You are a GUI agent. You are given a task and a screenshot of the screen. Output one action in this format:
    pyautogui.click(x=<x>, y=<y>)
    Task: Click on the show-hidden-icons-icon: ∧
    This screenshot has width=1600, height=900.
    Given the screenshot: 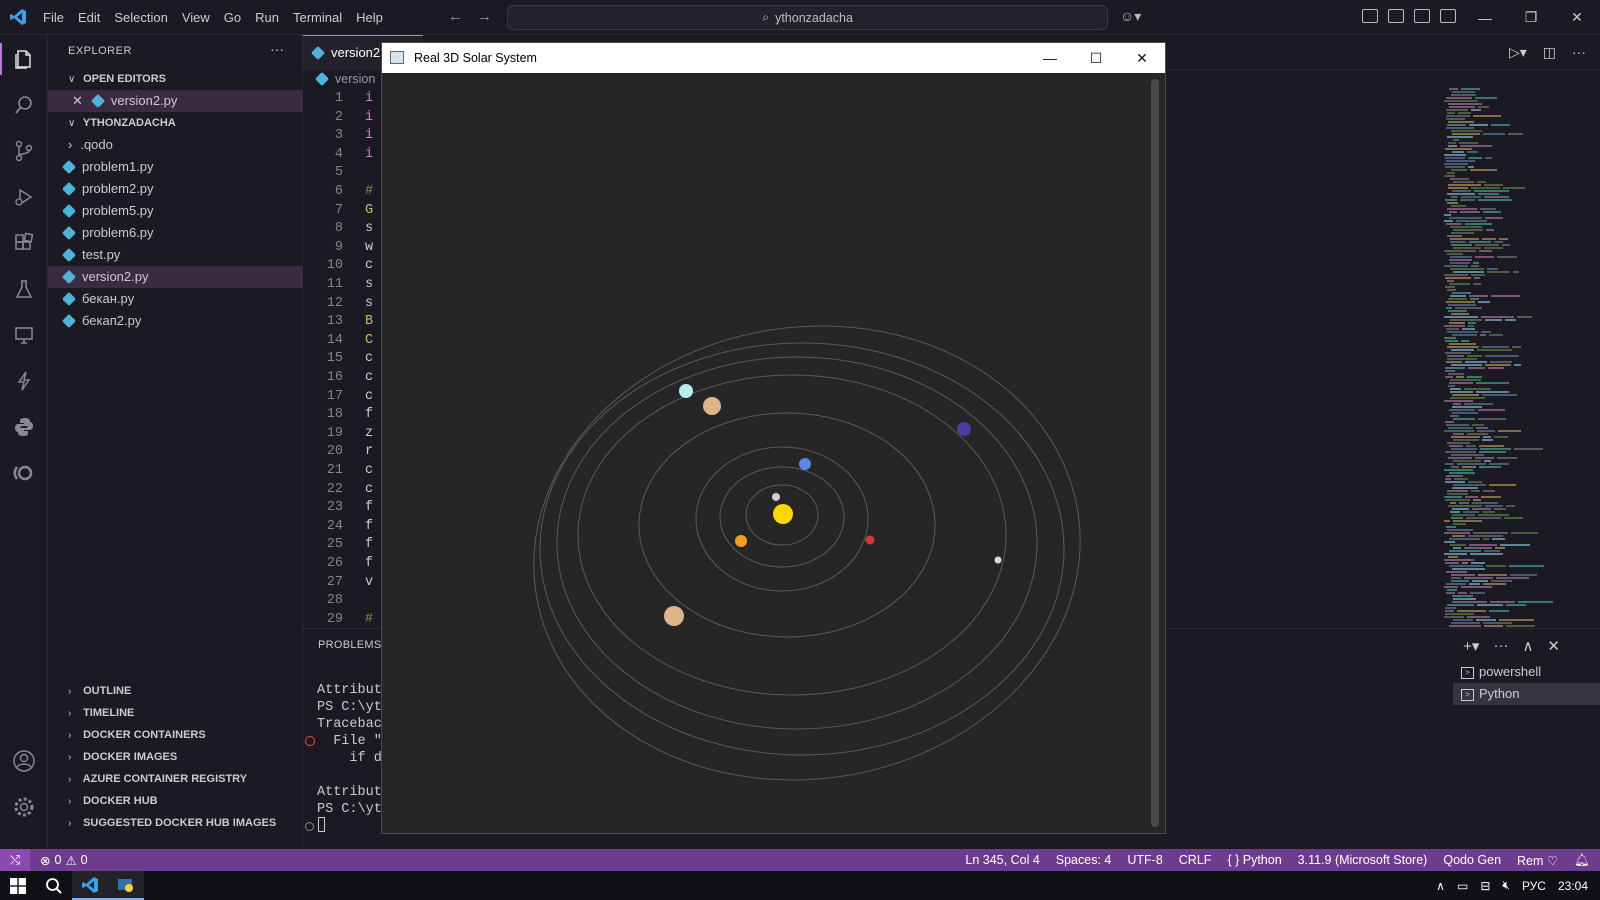 What is the action you would take?
    pyautogui.click(x=1440, y=886)
    